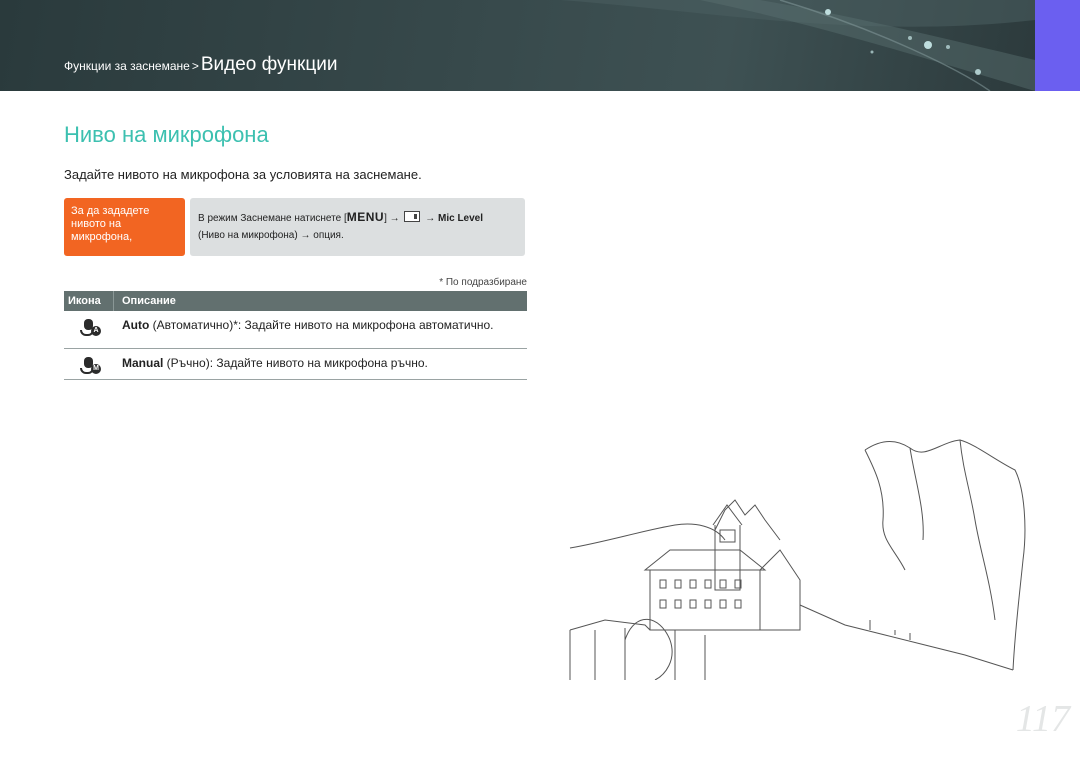  What do you see at coordinates (517, 45) in the screenshot?
I see `page-header: Функции за заснемане > Видео функции` at bounding box center [517, 45].